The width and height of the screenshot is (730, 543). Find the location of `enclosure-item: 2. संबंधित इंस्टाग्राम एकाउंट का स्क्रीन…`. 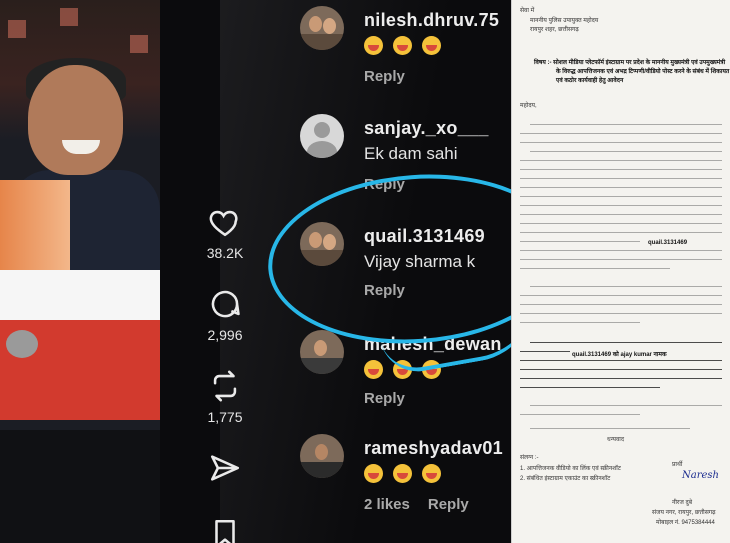

enclosure-item: 2. संबंधित इंस्टाग्राम एकाउंट का स्क्रीन… is located at coordinates (565, 479).